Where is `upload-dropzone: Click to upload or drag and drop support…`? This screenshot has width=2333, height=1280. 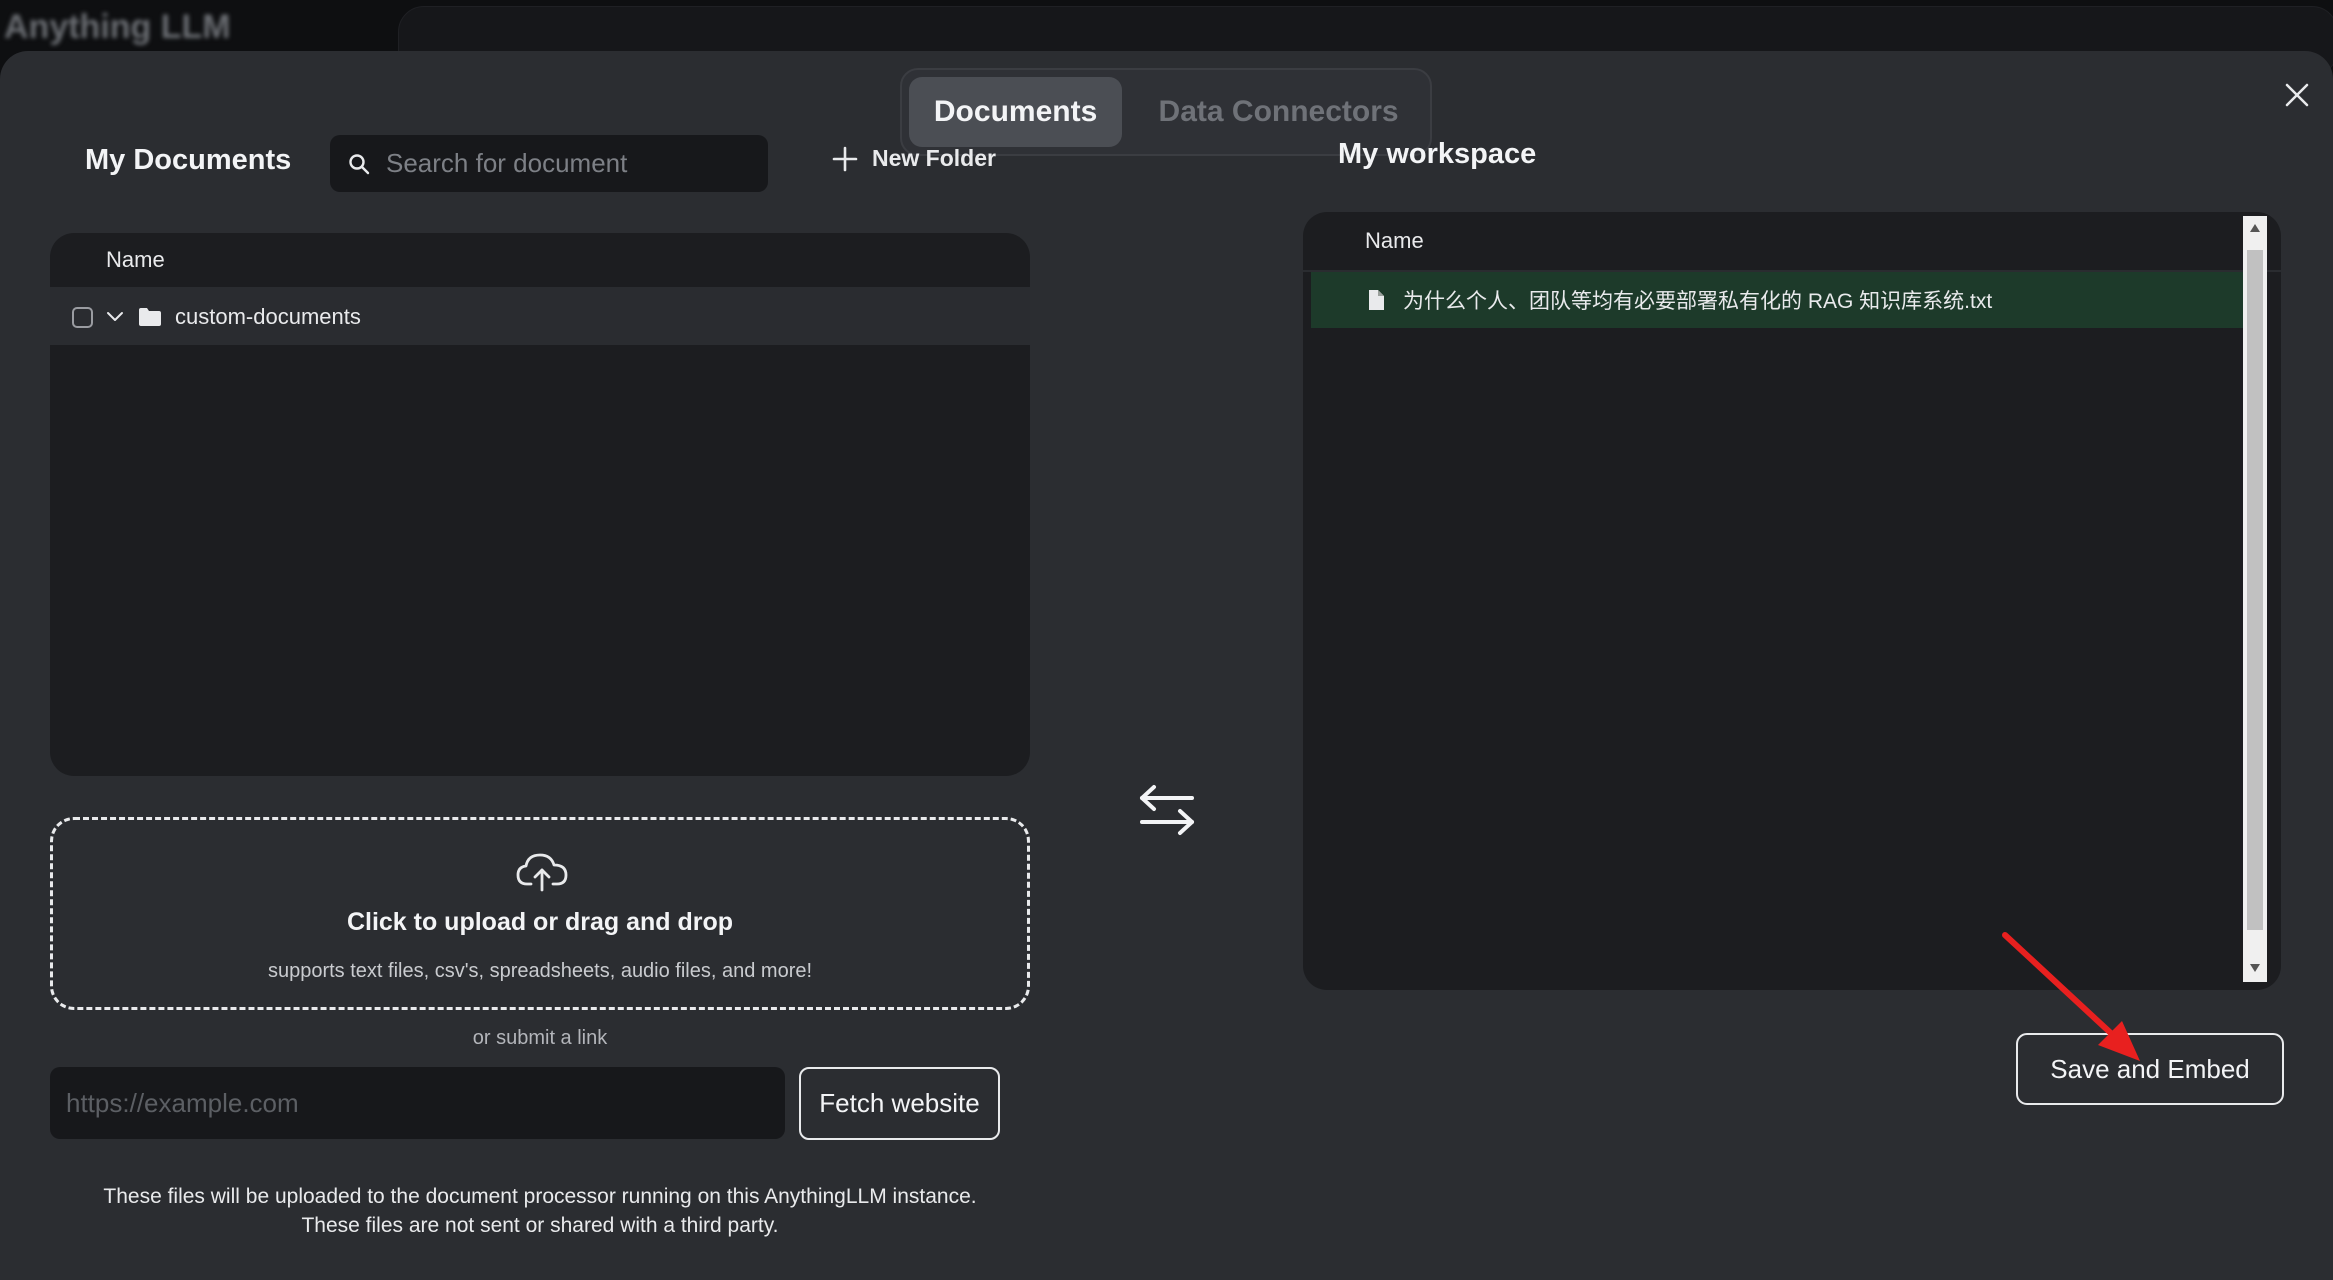 upload-dropzone: Click to upload or drag and drop support… is located at coordinates (540, 913).